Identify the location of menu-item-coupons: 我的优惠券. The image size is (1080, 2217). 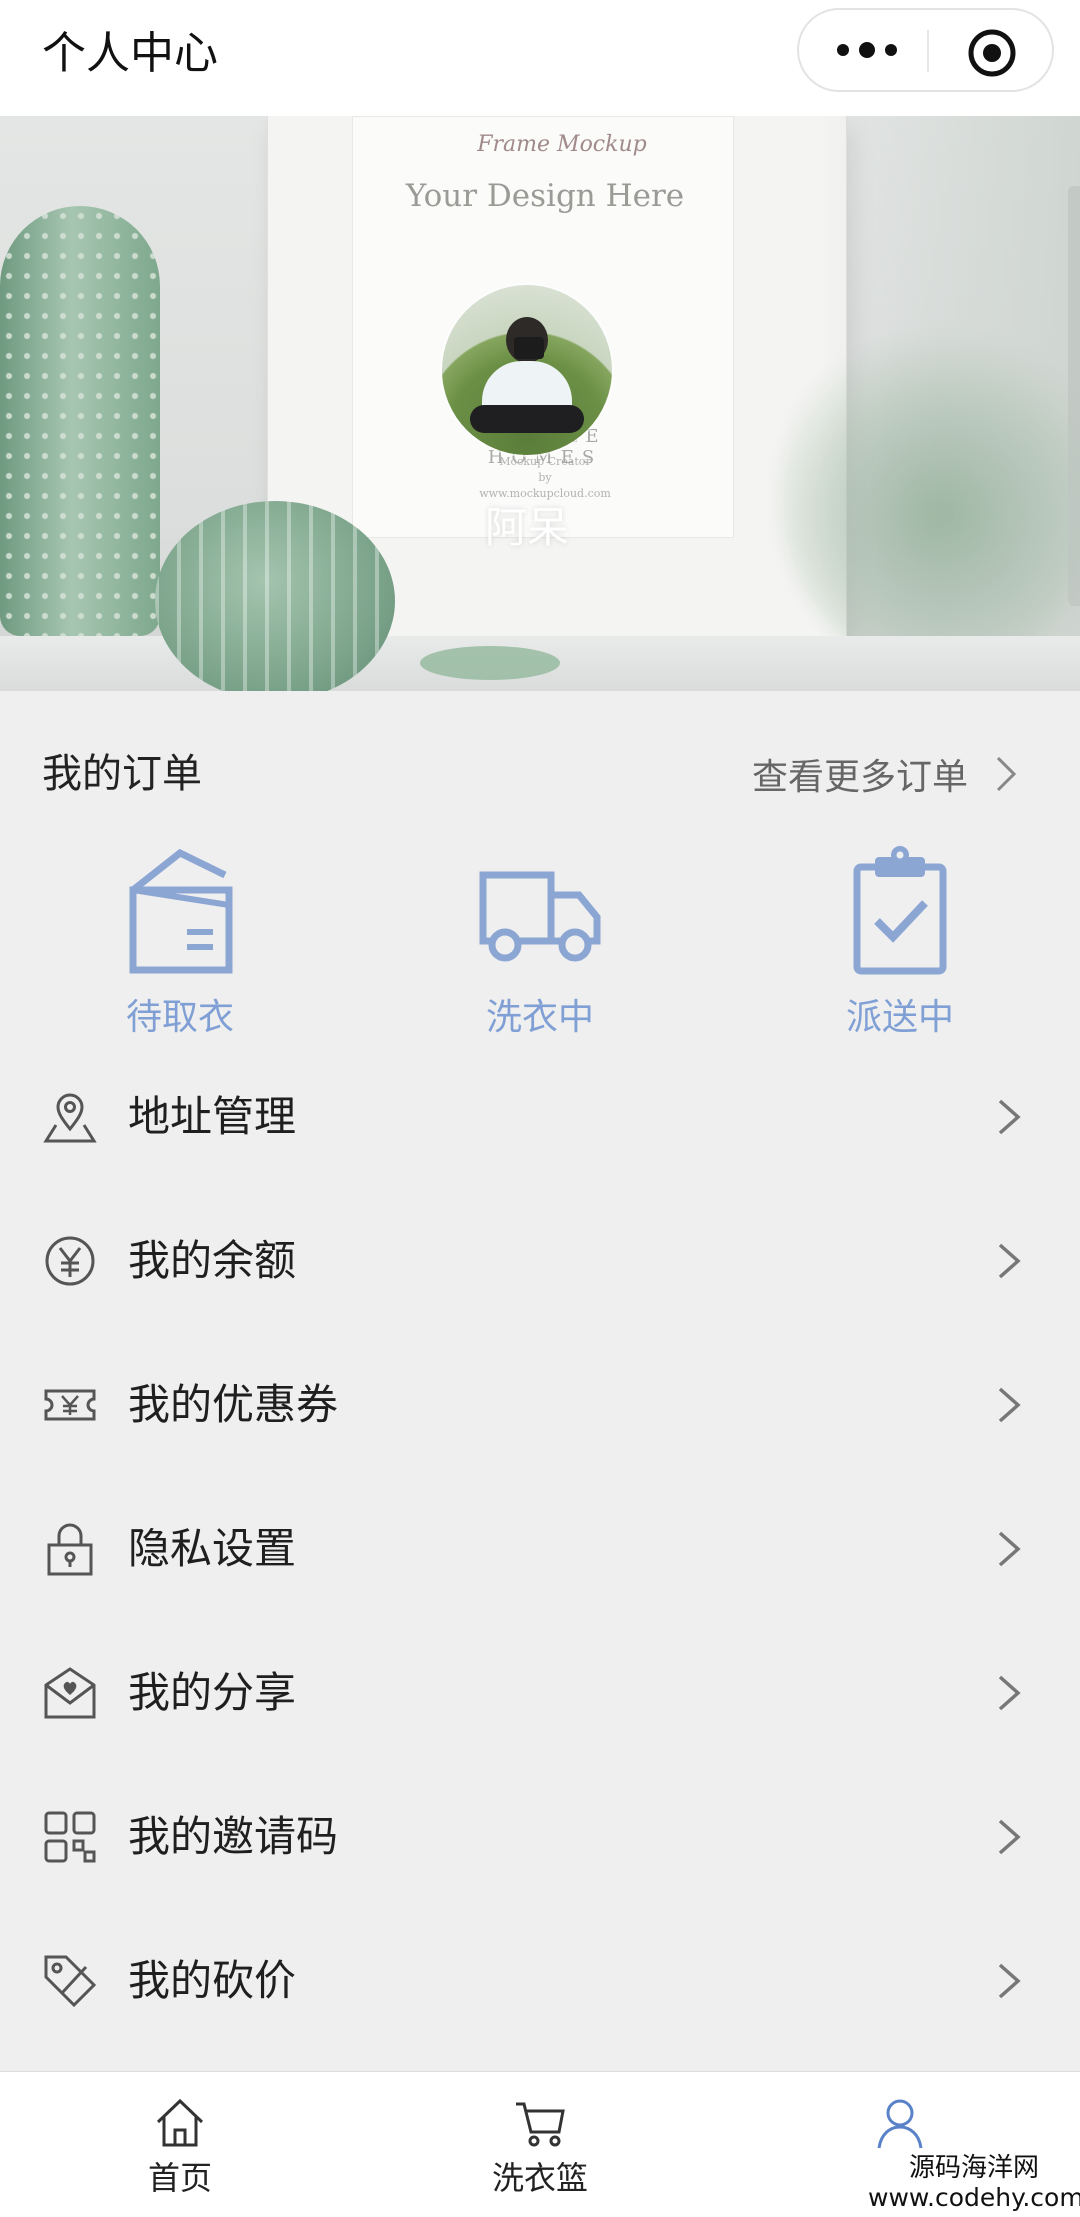
(540, 1405).